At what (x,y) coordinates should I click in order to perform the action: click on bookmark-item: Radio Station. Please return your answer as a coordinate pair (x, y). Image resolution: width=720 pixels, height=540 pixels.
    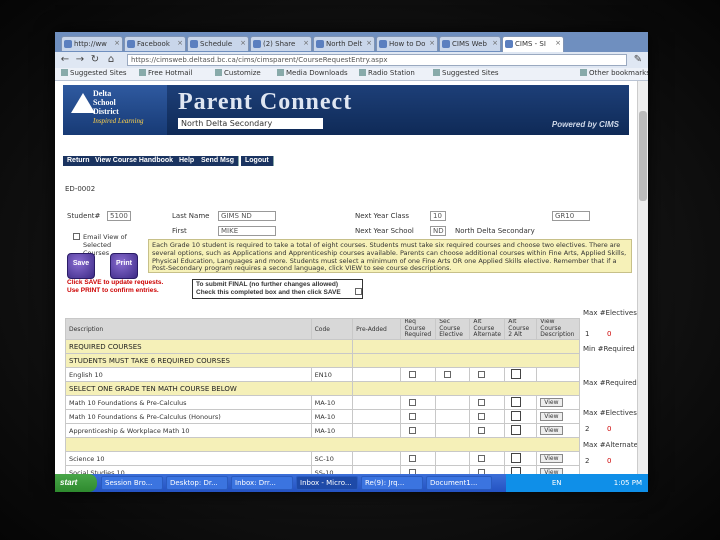
    Looking at the image, I should click on (387, 73).